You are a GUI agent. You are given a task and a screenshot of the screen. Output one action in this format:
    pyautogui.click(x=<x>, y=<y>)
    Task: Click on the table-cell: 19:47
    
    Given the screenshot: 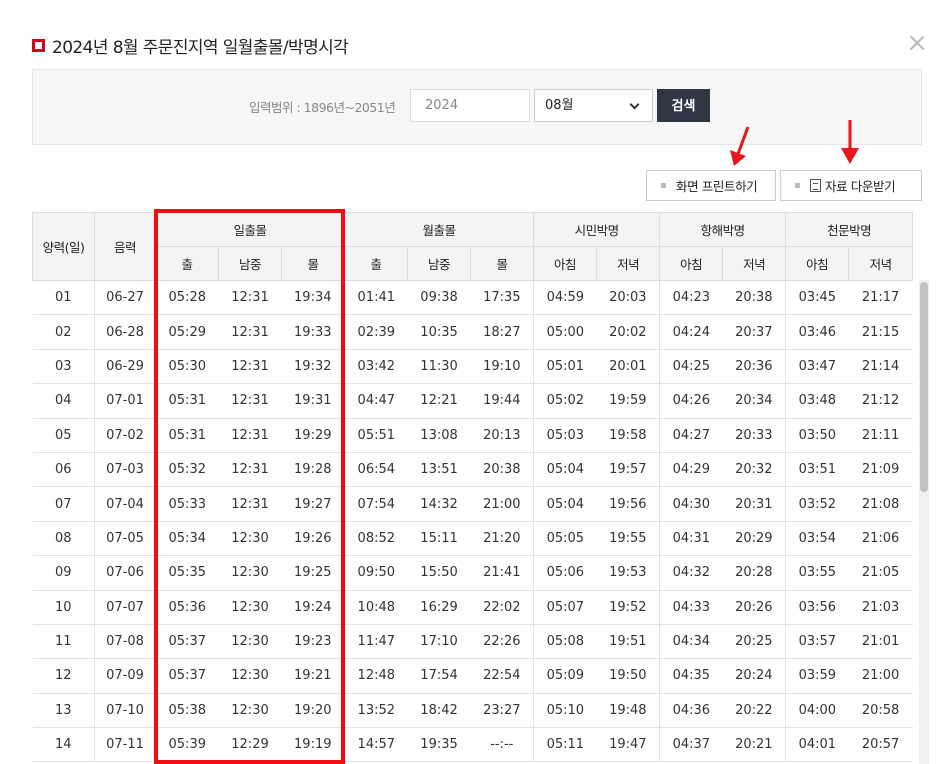 What is the action you would take?
    pyautogui.click(x=628, y=745)
    